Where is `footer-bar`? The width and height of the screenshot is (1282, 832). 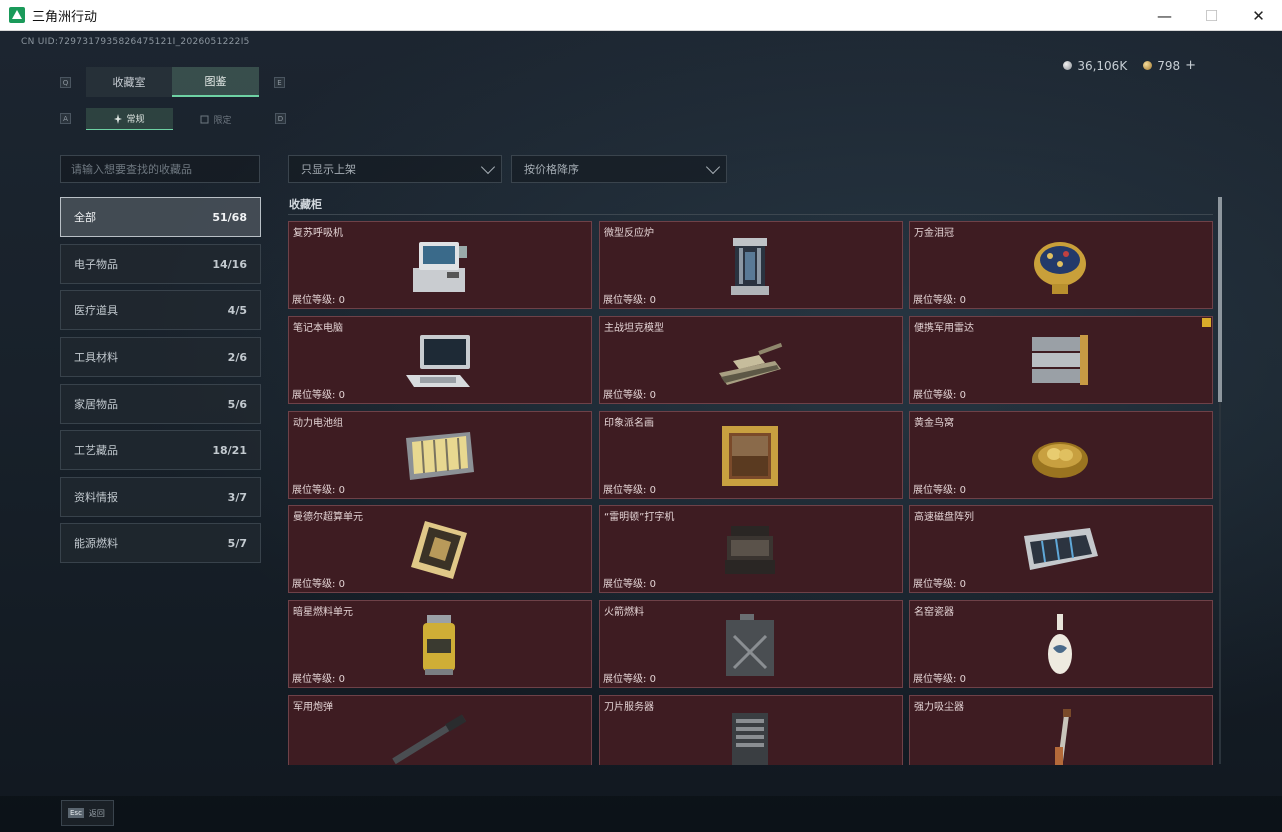
footer-bar is located at coordinates (641, 814).